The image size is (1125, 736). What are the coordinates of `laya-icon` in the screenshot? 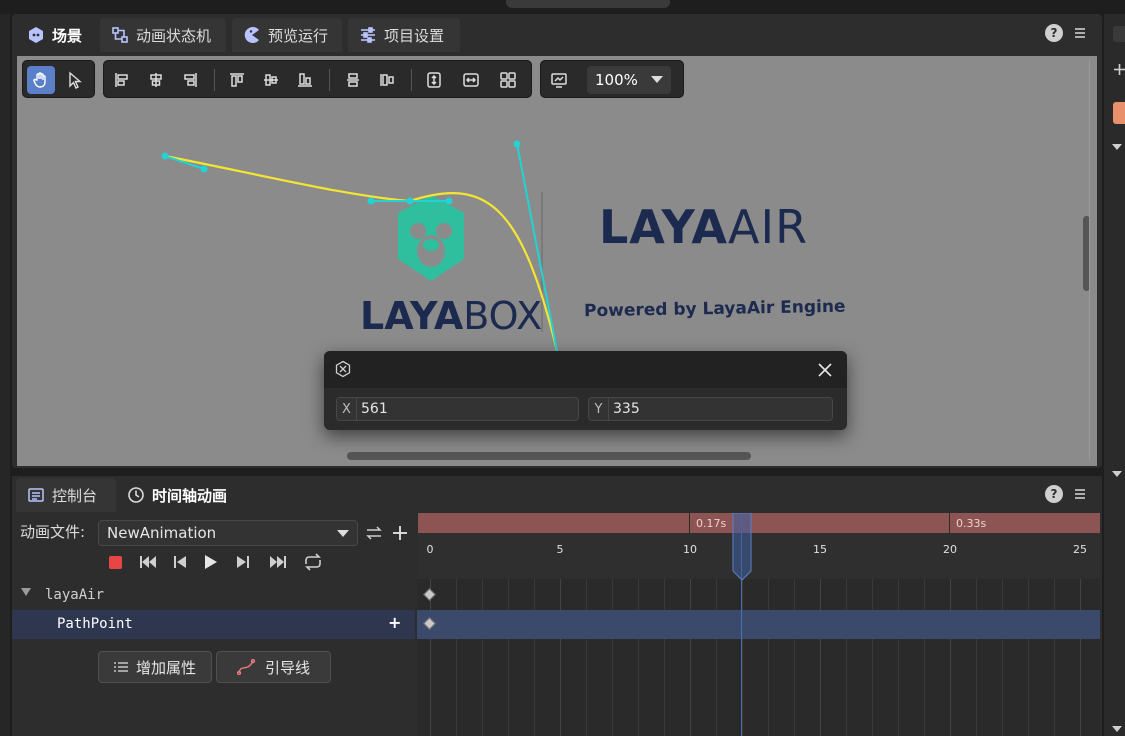 It's located at (36, 35).